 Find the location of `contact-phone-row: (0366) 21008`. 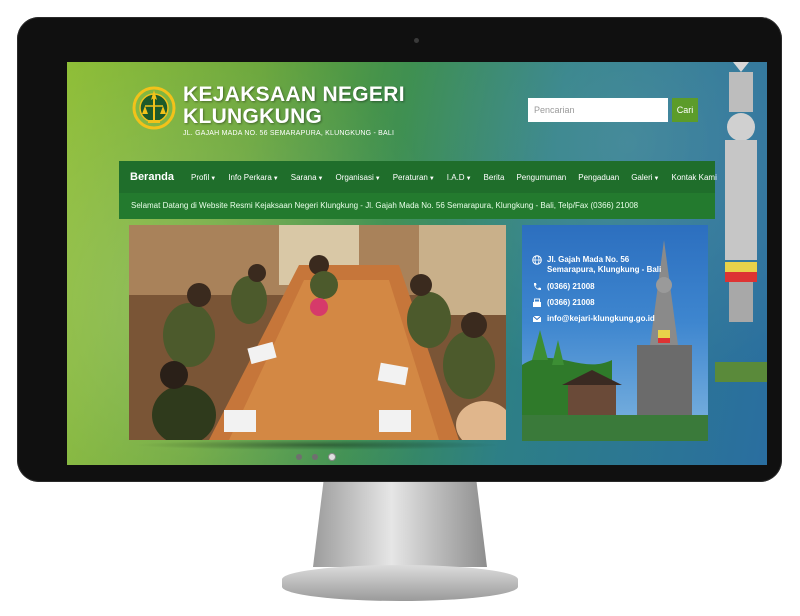

contact-phone-row: (0366) 21008 is located at coordinates (563, 287).